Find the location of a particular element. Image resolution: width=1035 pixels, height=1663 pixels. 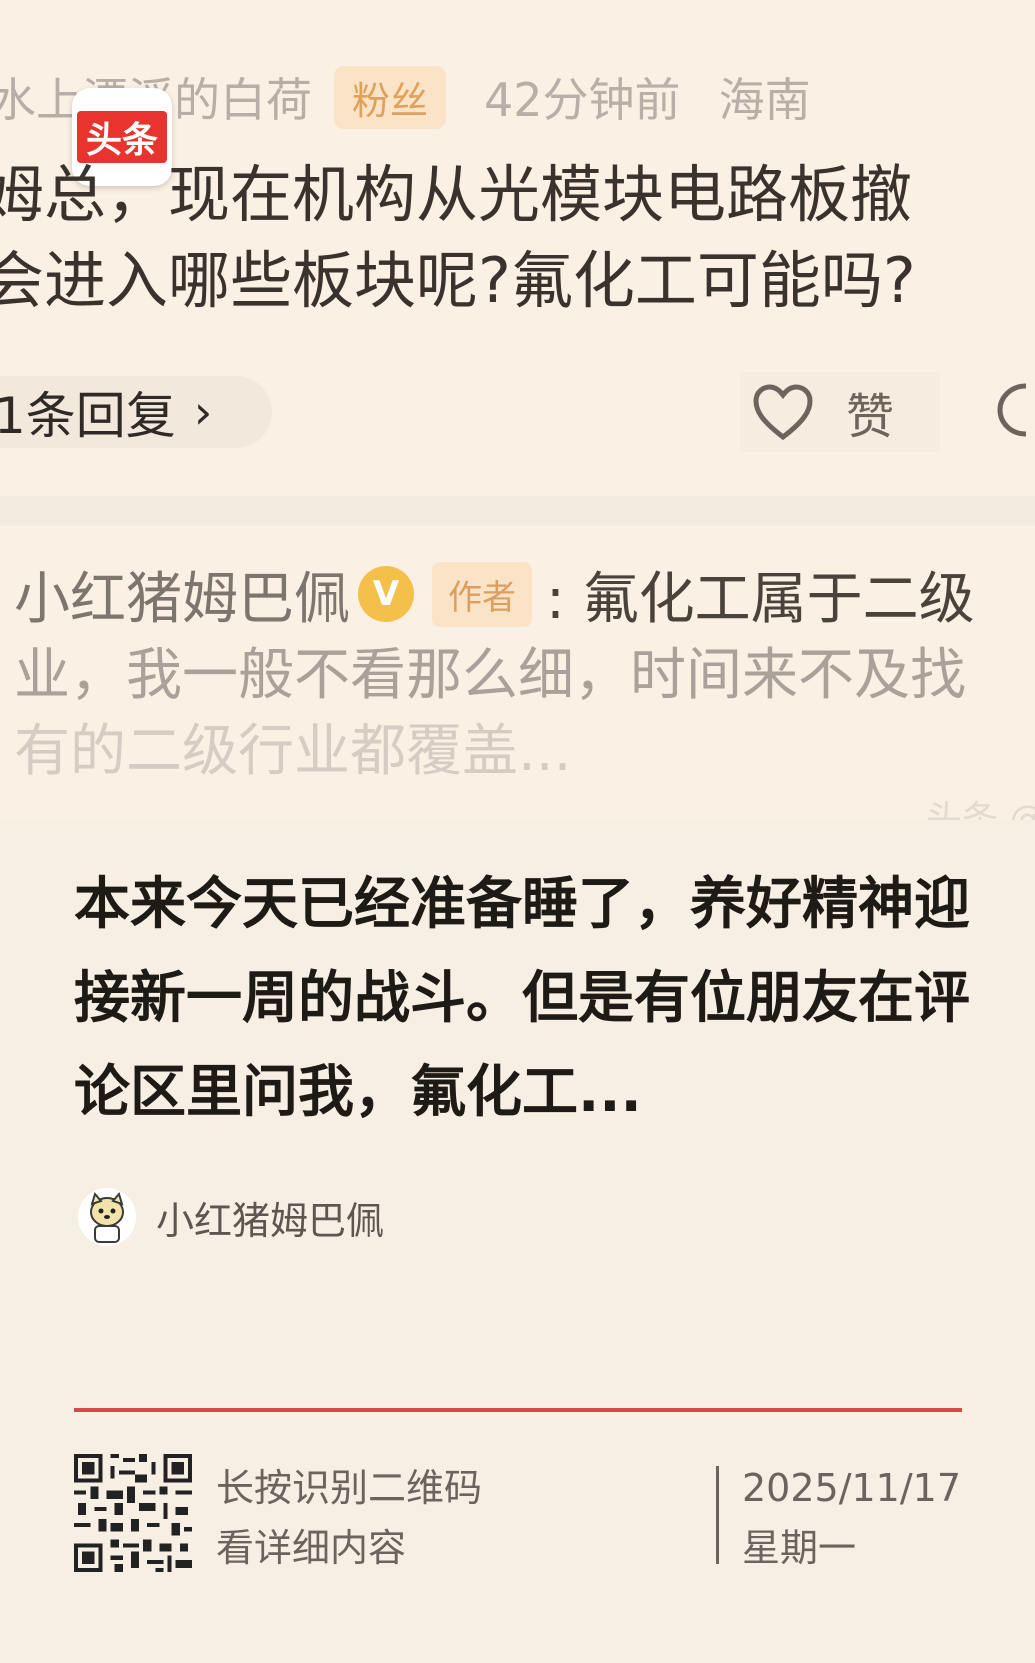

footer-vertical-divider is located at coordinates (717, 1515).